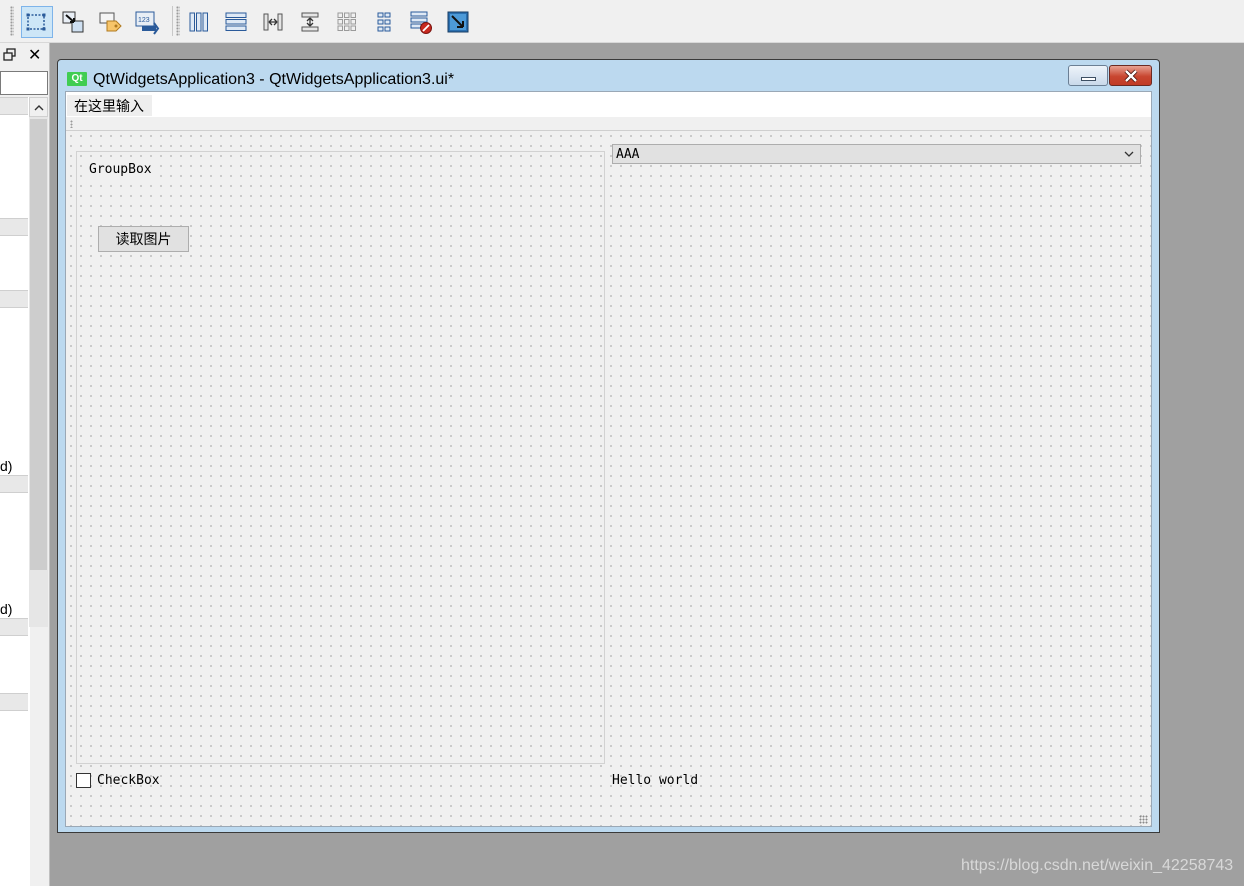 The width and height of the screenshot is (1244, 886). What do you see at coordinates (1129, 154) in the screenshot?
I see `chevron-down-icon` at bounding box center [1129, 154].